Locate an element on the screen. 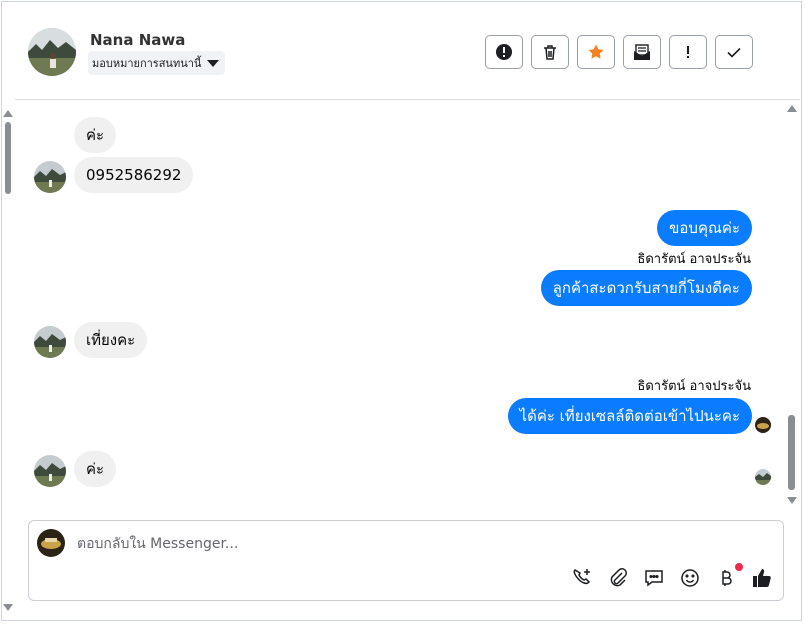 Image resolution: width=805 pixels, height=624 pixels. envelope-icon is located at coordinates (642, 52).